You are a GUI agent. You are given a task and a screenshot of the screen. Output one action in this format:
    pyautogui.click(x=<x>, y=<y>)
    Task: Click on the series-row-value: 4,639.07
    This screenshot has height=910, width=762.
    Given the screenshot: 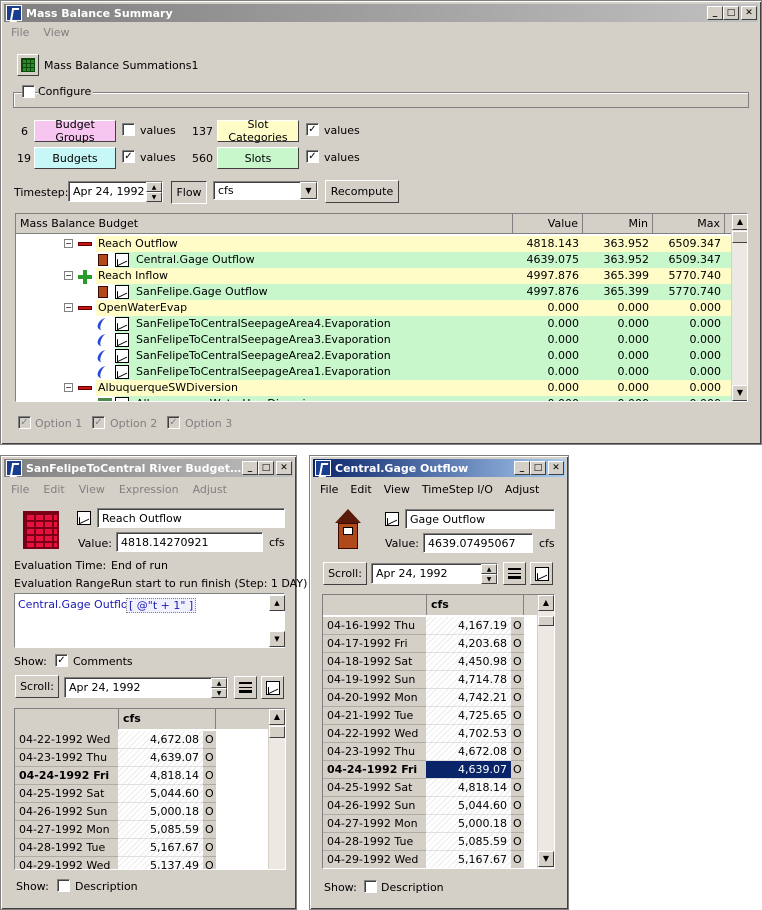 What is the action you would take?
    pyautogui.click(x=468, y=770)
    